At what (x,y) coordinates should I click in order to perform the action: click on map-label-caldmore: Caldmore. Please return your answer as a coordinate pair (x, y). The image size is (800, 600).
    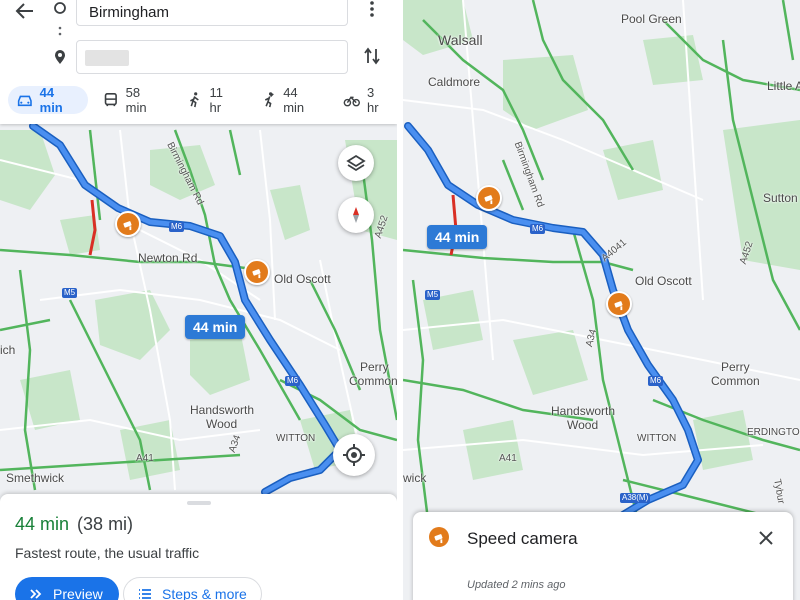
    Looking at the image, I should click on (454, 82).